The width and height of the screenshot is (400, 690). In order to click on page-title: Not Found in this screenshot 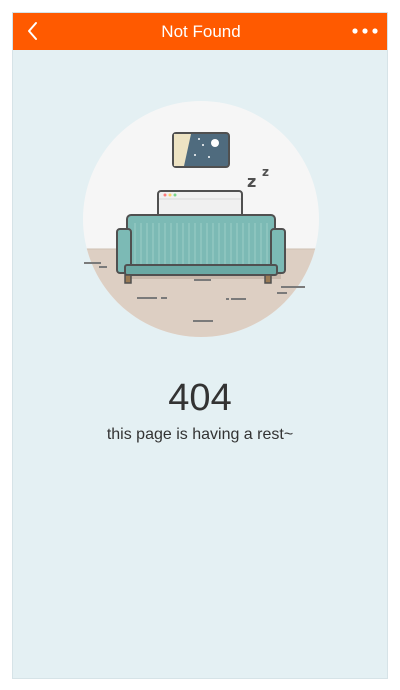, I will do `click(201, 31)`.